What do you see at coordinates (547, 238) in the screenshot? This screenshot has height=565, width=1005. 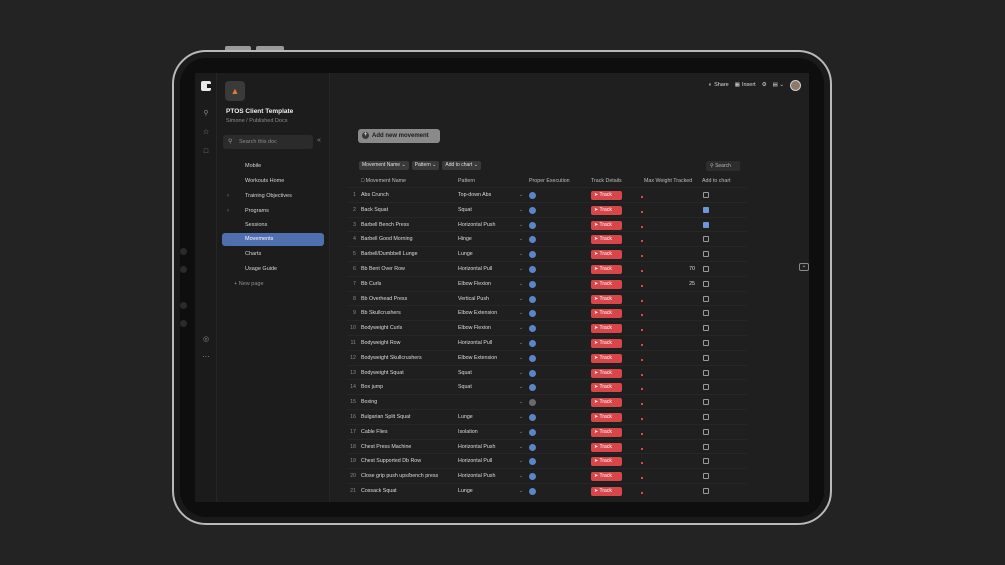 I see `table-row: 4 Barbell Good Morning Hinge ⌄ ➤ Track` at bounding box center [547, 238].